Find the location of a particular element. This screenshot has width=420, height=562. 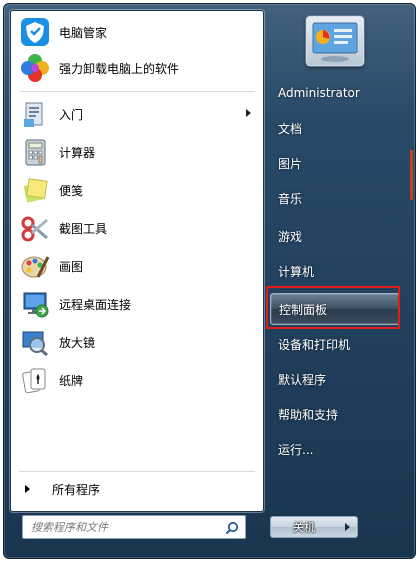

remote-desktop-icon is located at coordinates (35, 304).